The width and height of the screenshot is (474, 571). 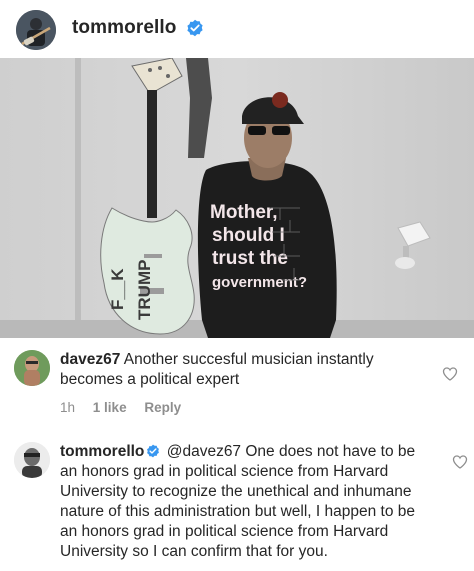 What do you see at coordinates (124, 28) in the screenshot?
I see `post-username: tommorello` at bounding box center [124, 28].